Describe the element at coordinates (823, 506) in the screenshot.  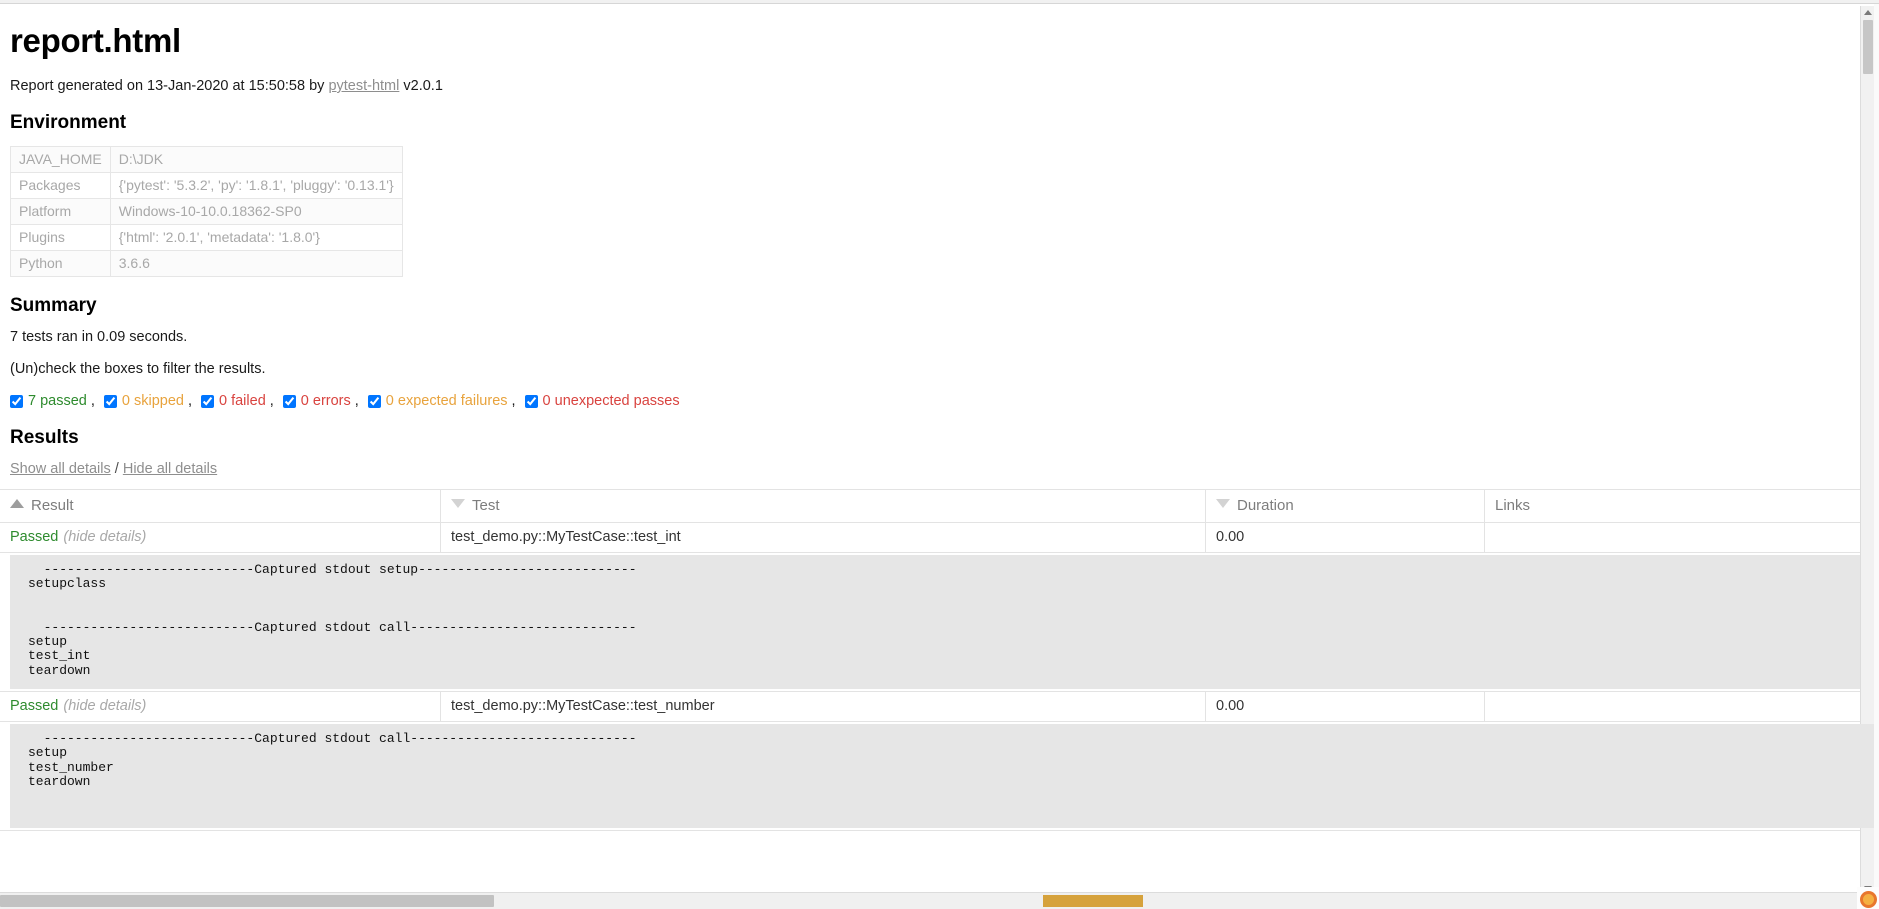
I see `column-header-test: Test` at that location.